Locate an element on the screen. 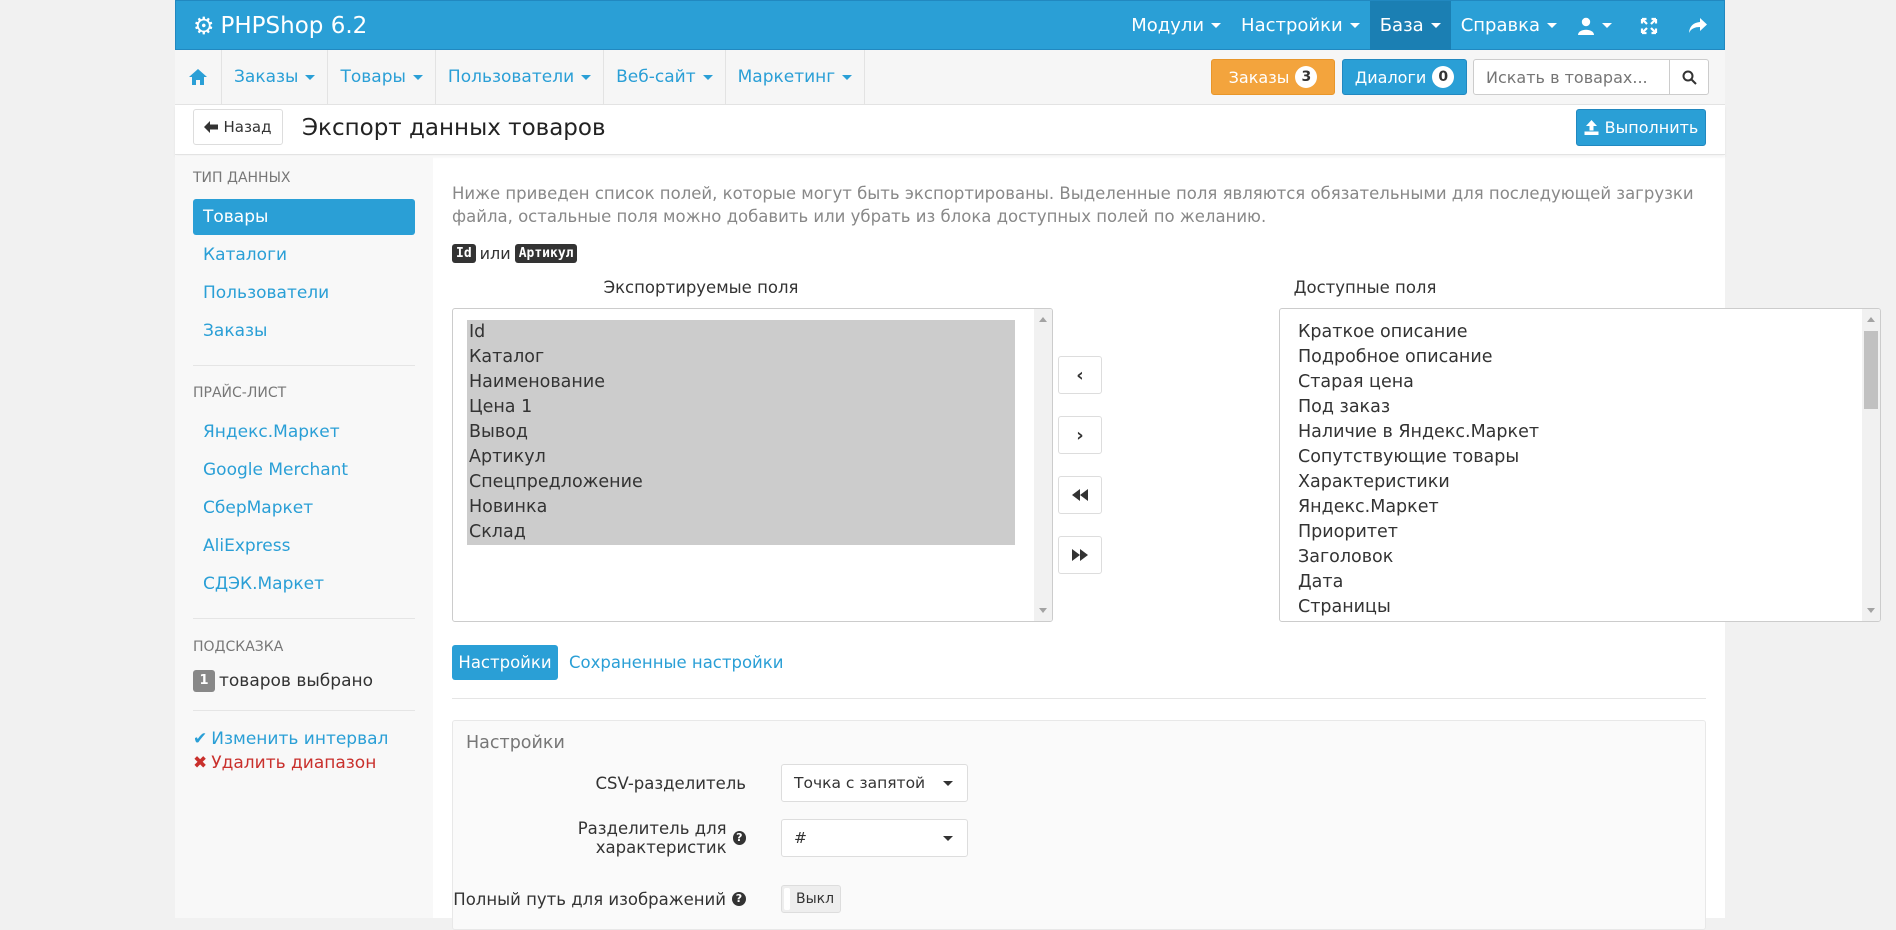 The width and height of the screenshot is (1896, 930). topnav-database: База is located at coordinates (1410, 25).